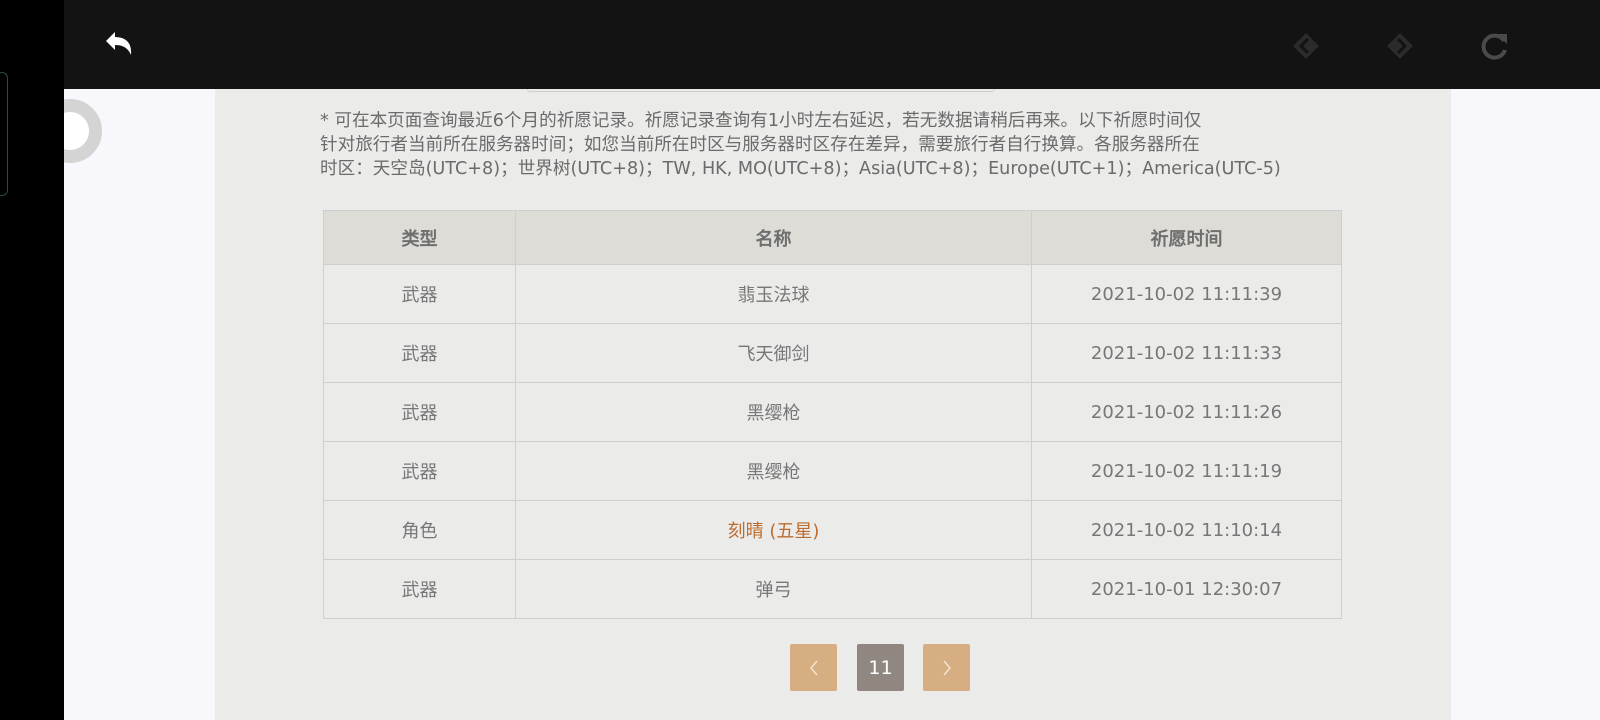 The height and width of the screenshot is (720, 1600). I want to click on column-header-type: 类型, so click(419, 237).